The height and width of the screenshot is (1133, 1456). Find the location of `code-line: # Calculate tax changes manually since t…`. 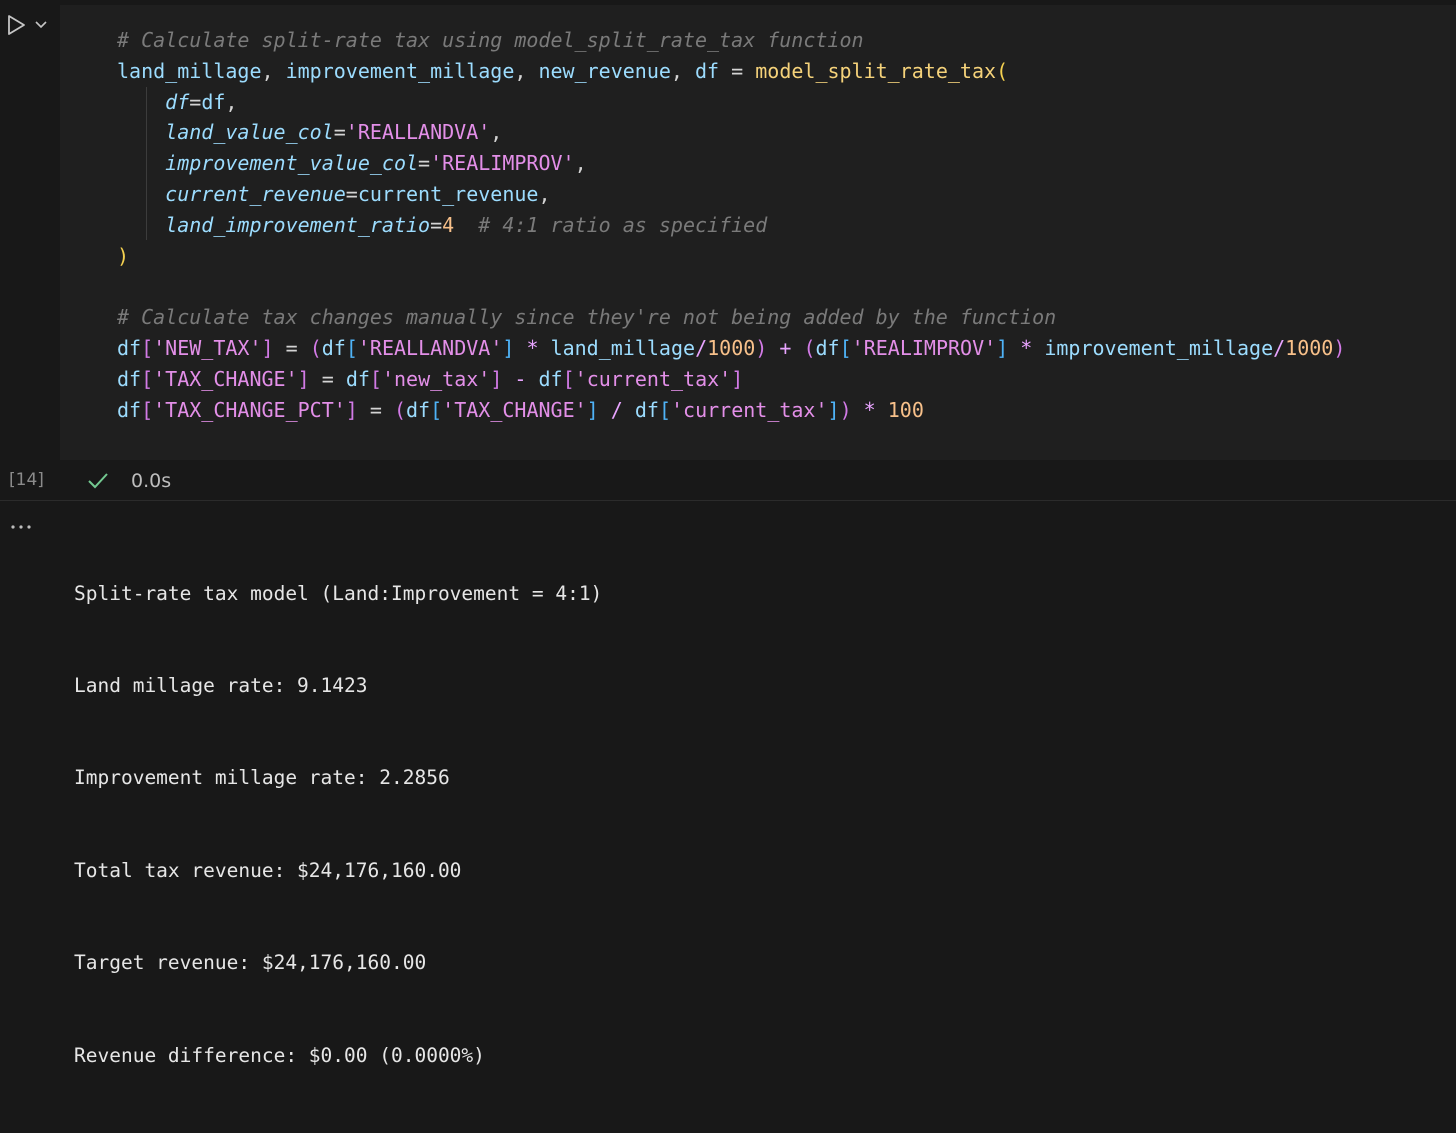

code-line: # Calculate tax changes manually since t… is located at coordinates (731, 317).